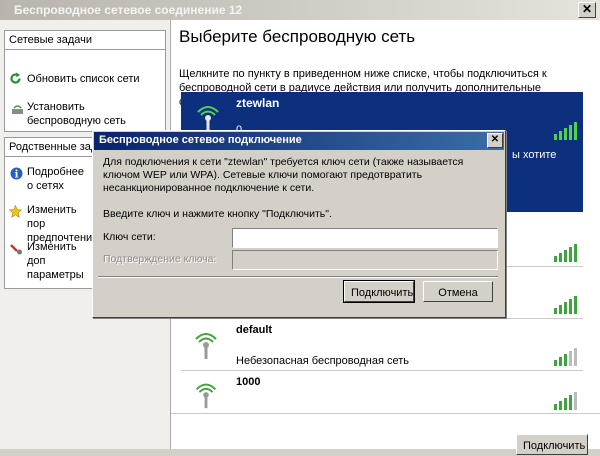 This screenshot has width=600, height=456. Describe the element at coordinates (534, 155) in the screenshot. I see `network-detail-fragment: ы хотите` at that location.